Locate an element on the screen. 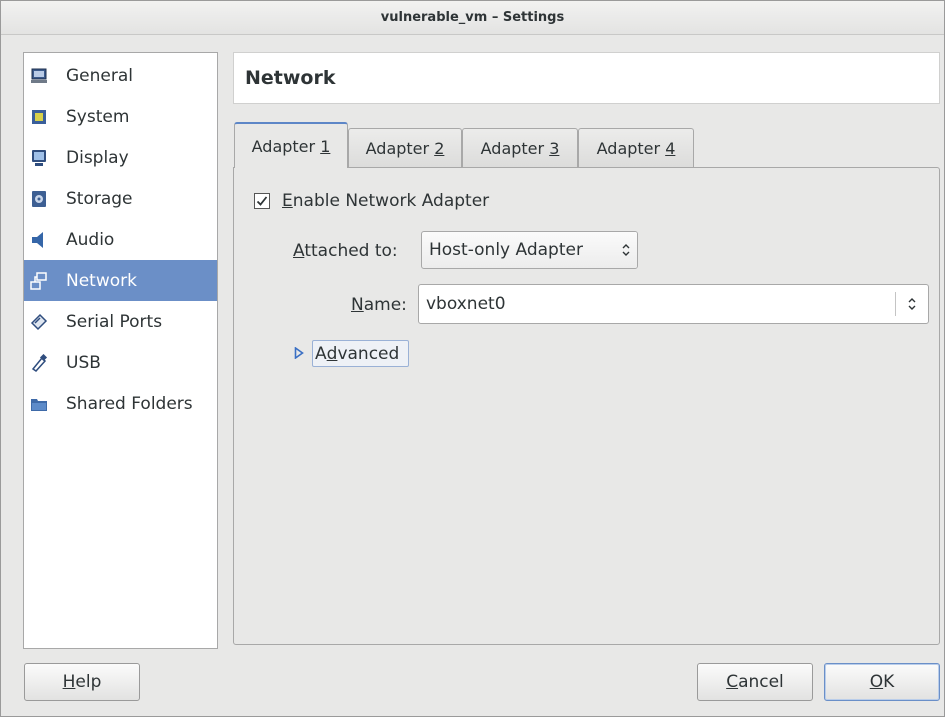 The height and width of the screenshot is (717, 945). help-mnemonic: H is located at coordinates (69, 682).